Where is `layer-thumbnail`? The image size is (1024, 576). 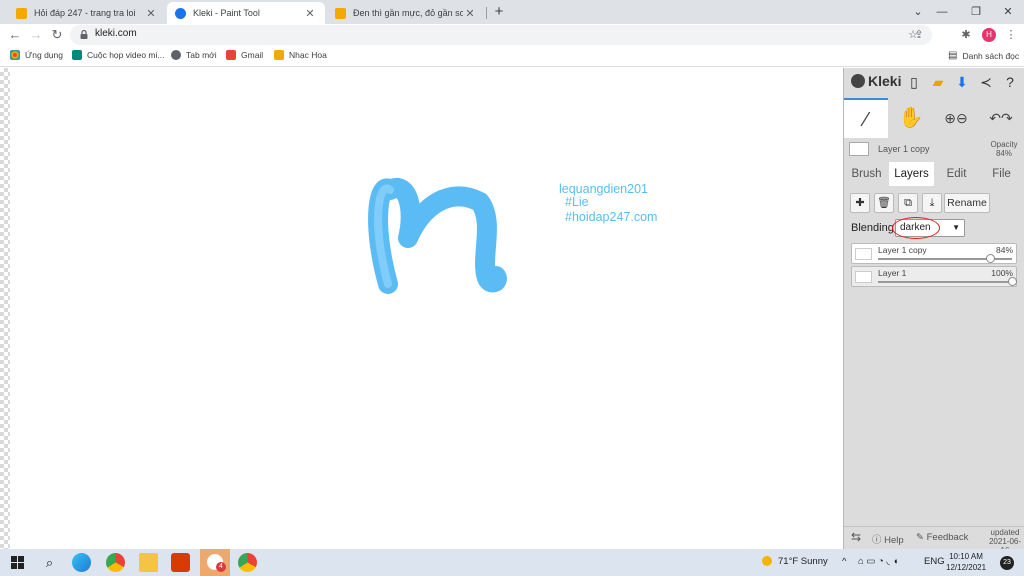
layer-thumbnail is located at coordinates (863, 254).